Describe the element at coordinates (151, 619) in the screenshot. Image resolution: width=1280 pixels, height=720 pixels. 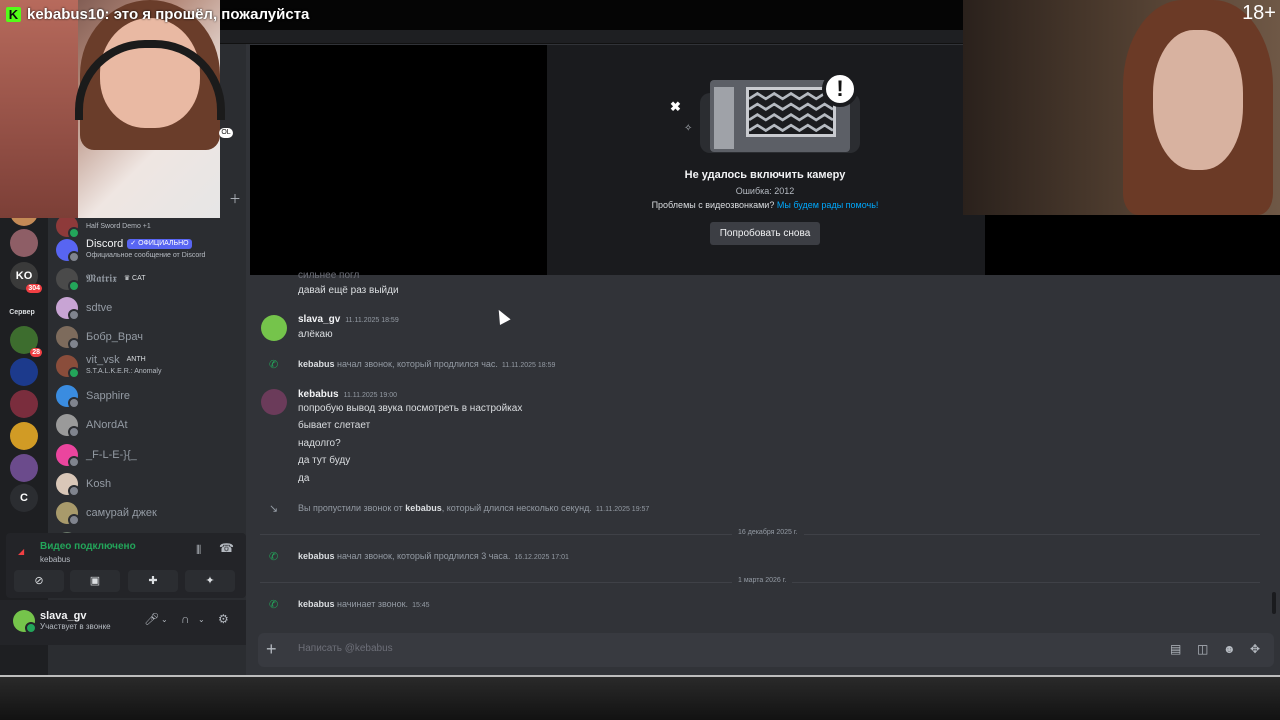
I see `microphone-icon: 🎤︎` at that location.